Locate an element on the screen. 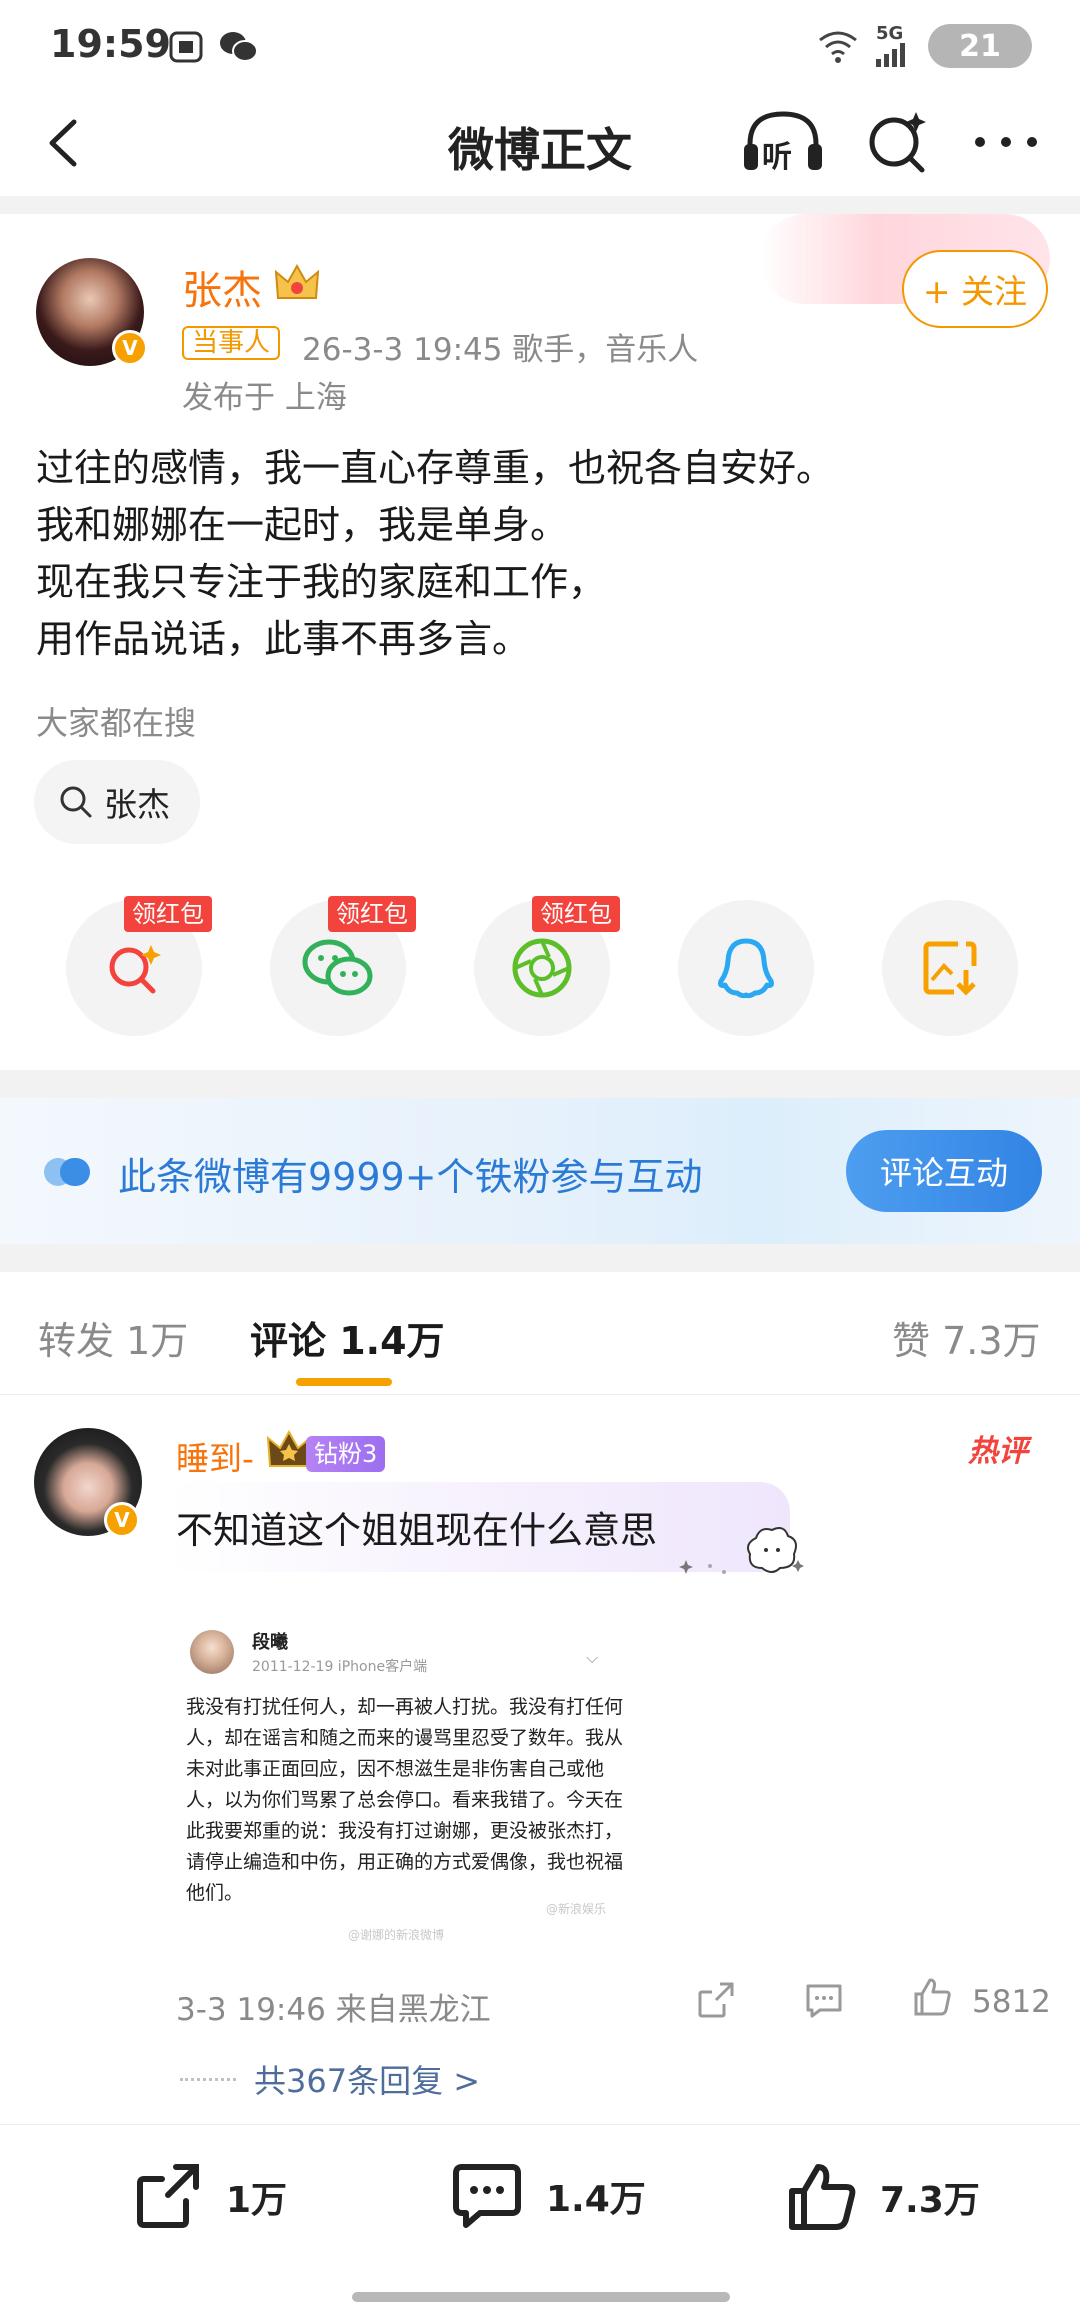  active-tab-indicator is located at coordinates (344, 1382).